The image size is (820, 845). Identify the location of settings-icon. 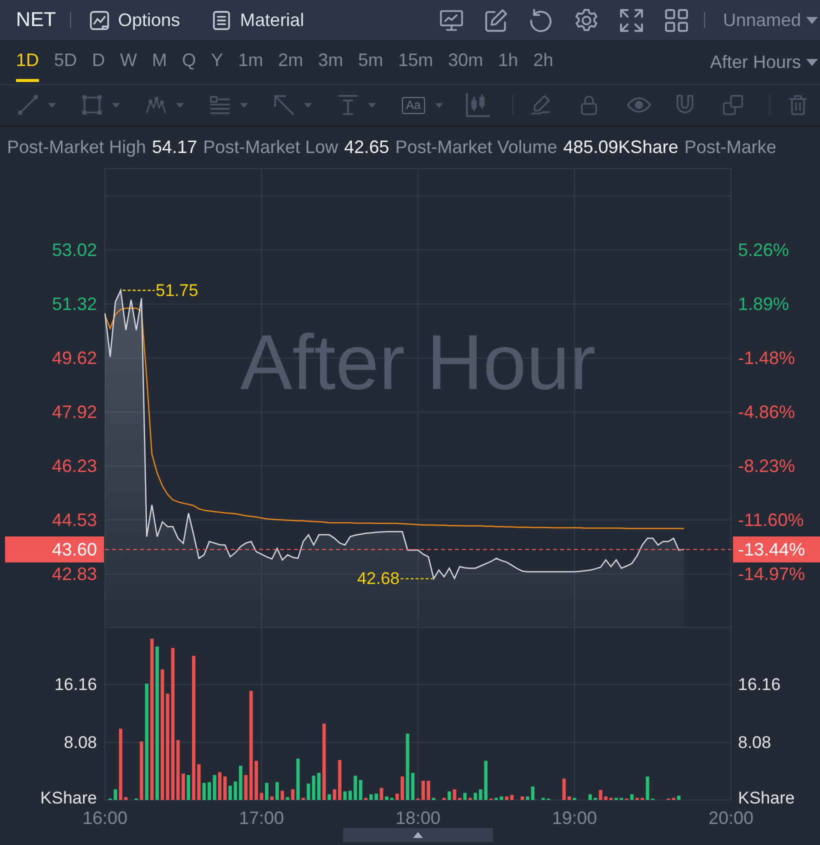
(586, 20).